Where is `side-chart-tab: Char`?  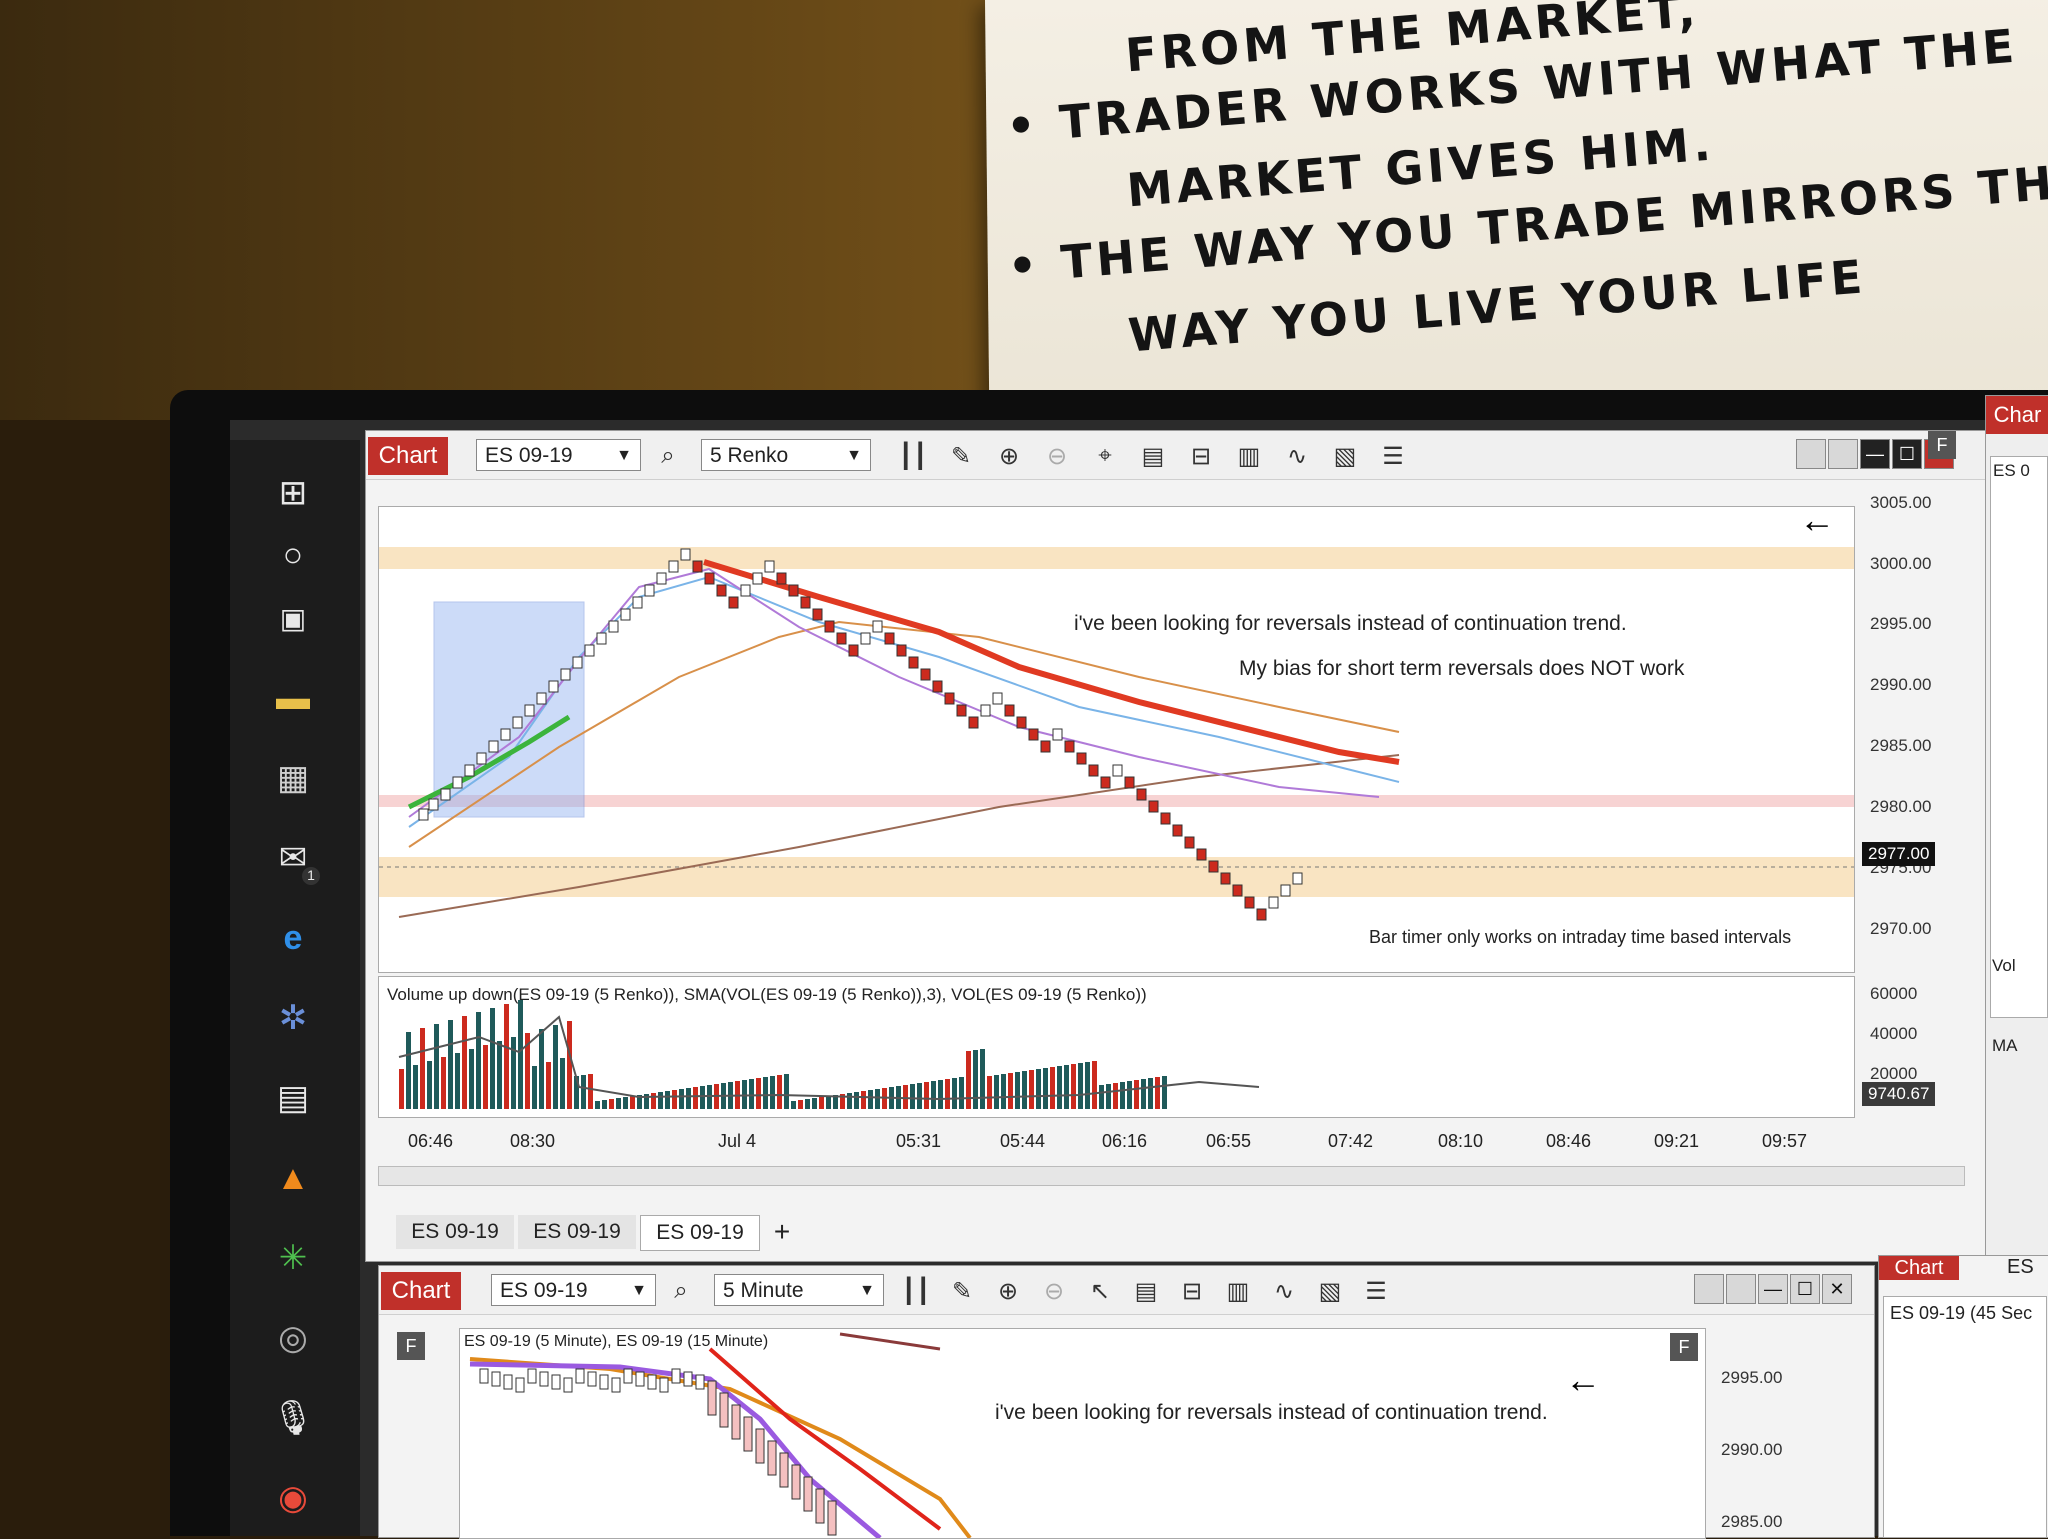
side-chart-tab: Char is located at coordinates (2017, 415).